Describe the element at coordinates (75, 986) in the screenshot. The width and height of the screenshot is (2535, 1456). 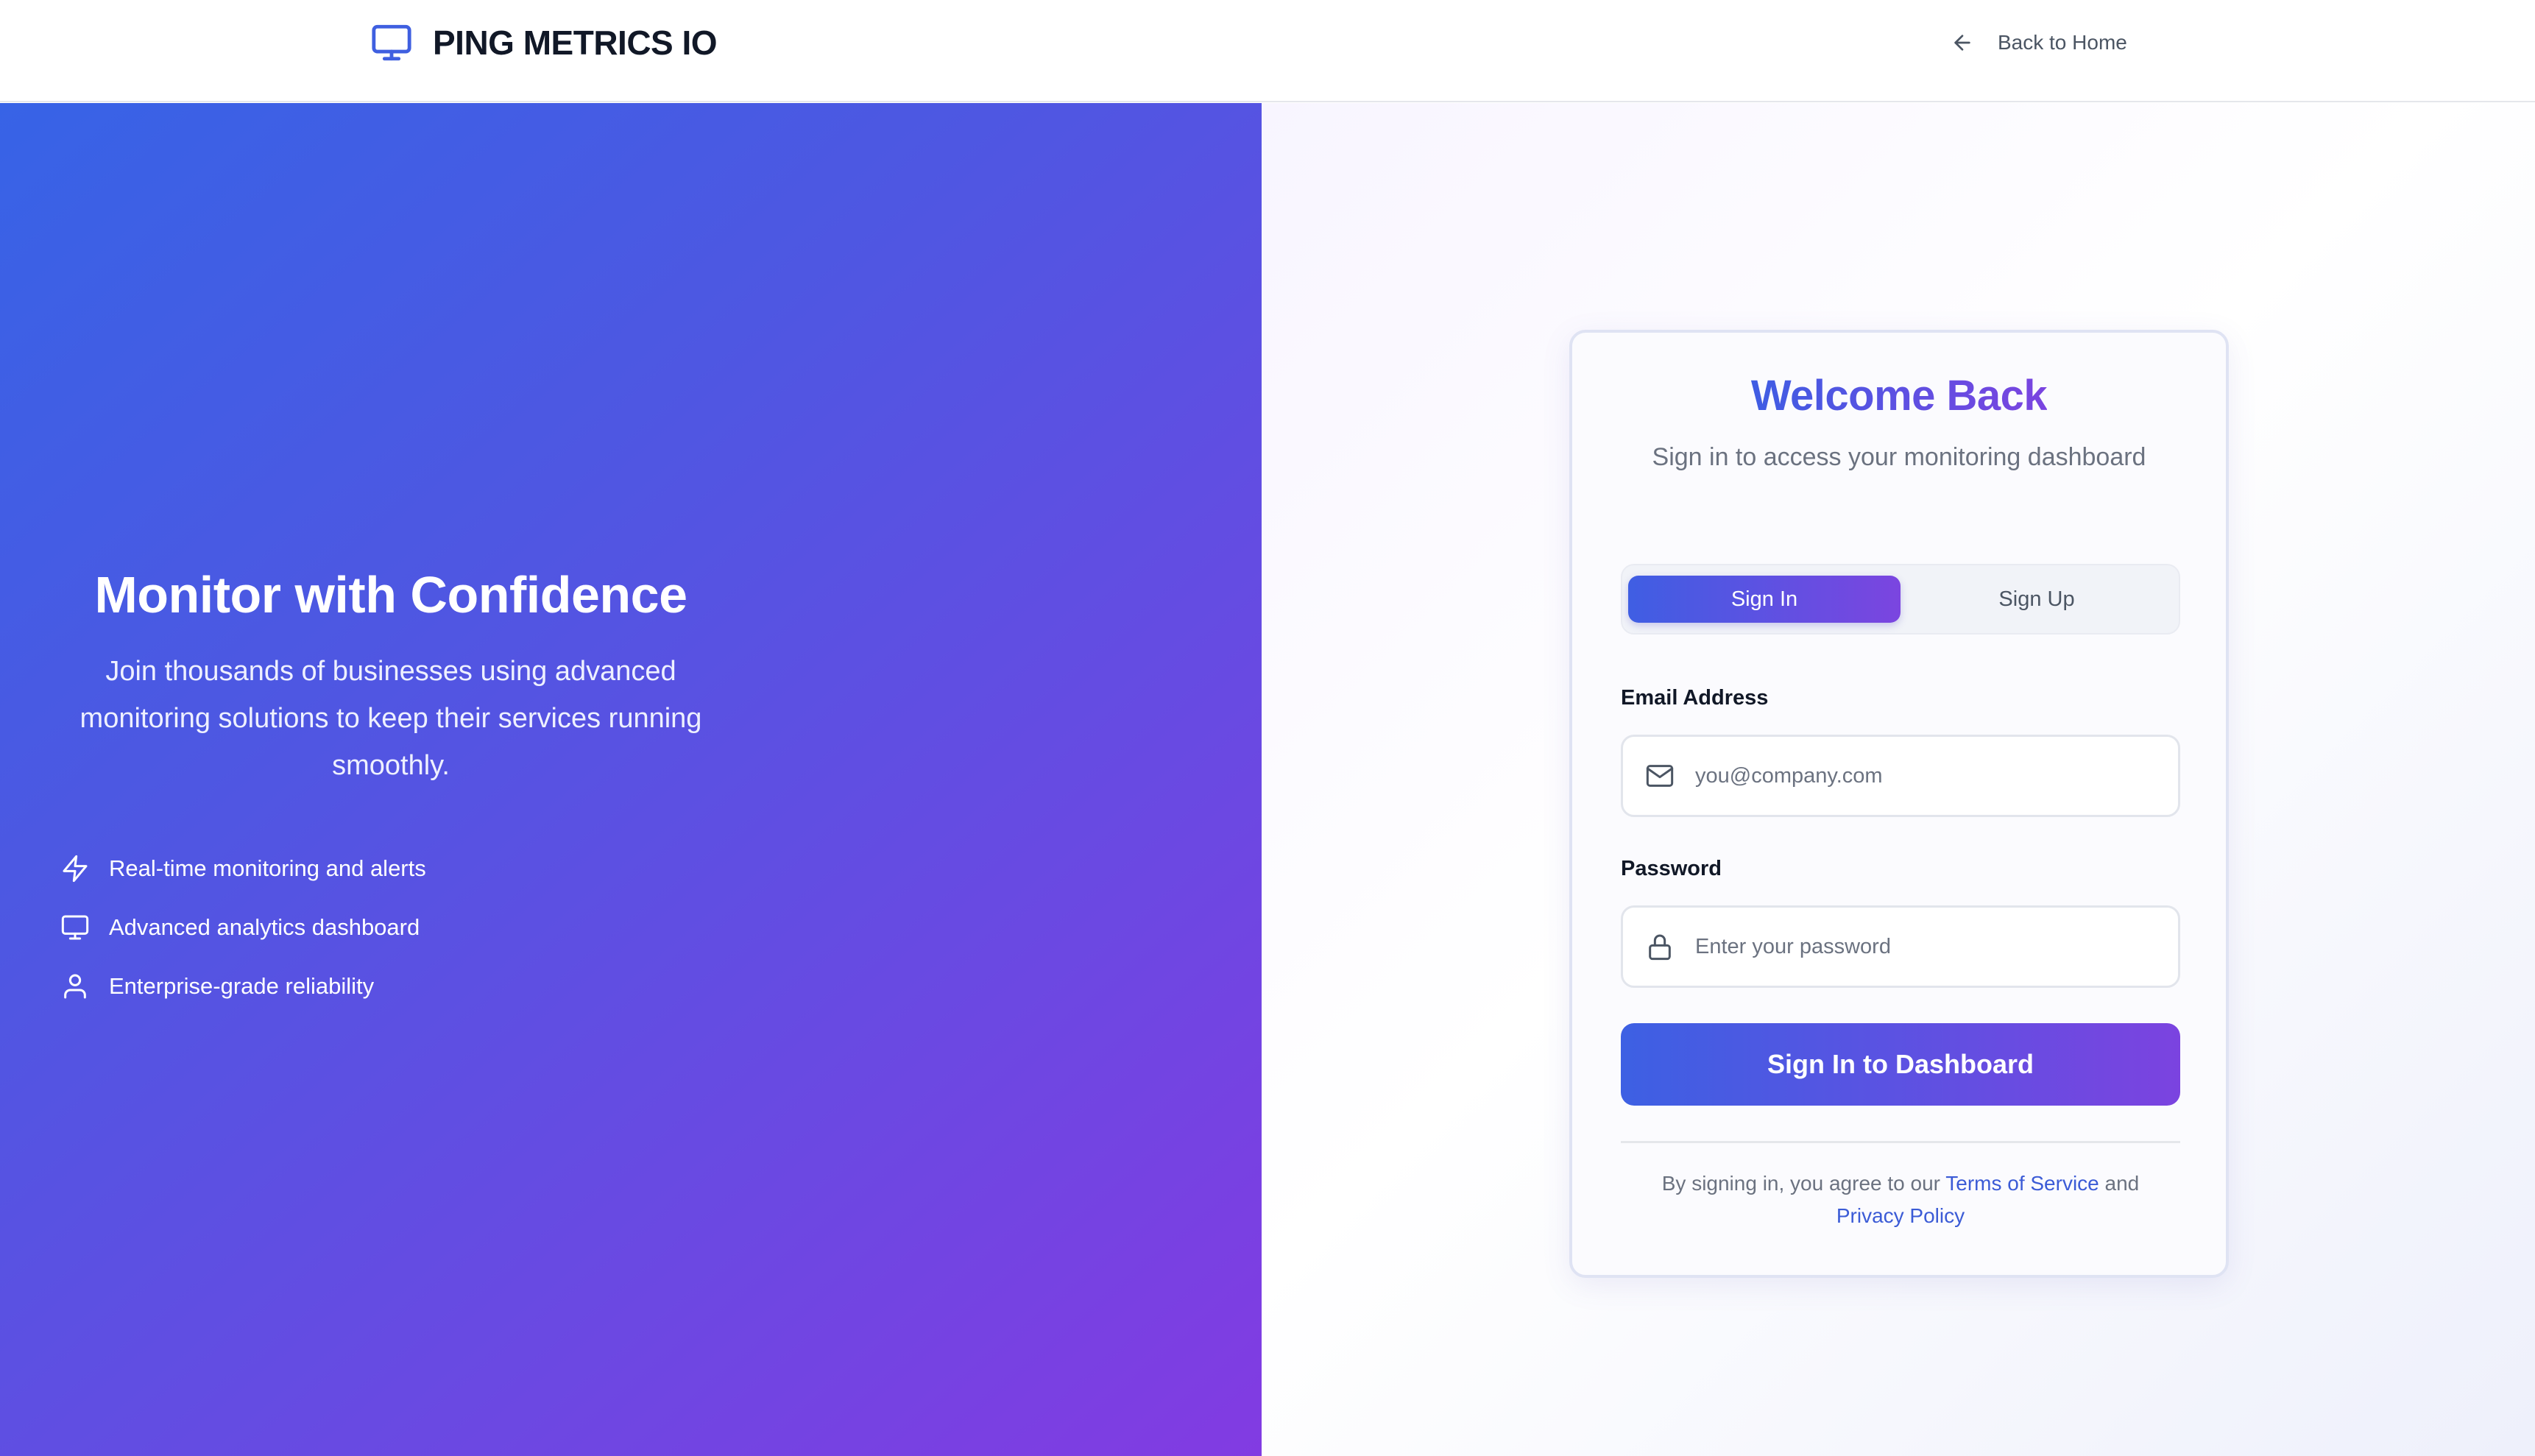
I see `user-icon` at that location.